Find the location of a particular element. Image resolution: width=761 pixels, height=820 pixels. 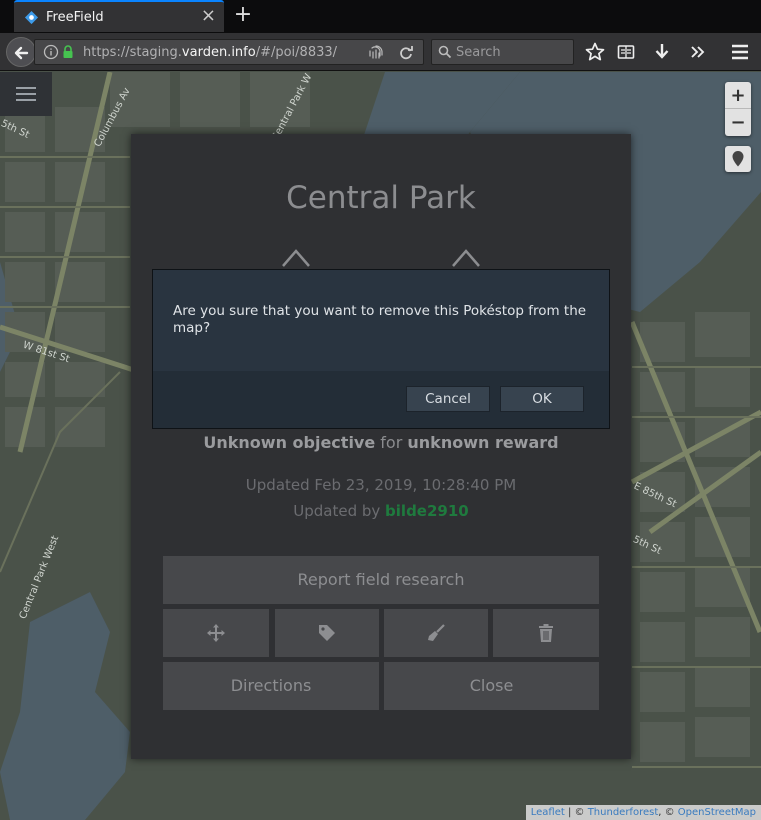

move-arrows-icon is located at coordinates (216, 633).